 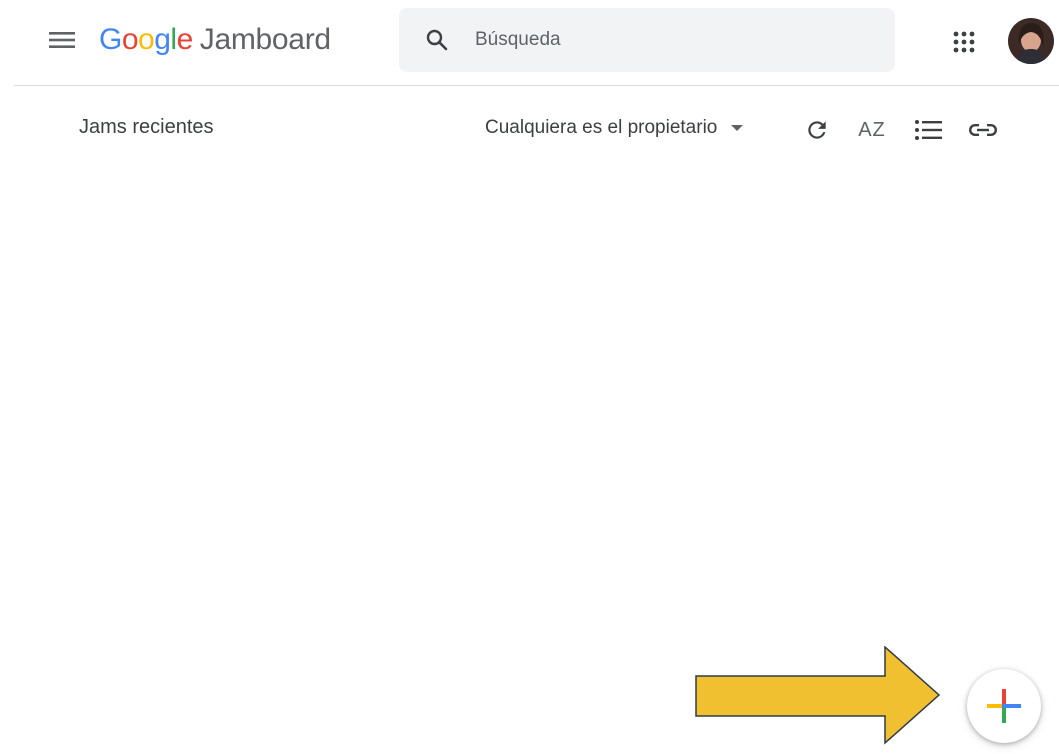 I want to click on copy-link-button, so click(x=983, y=130).